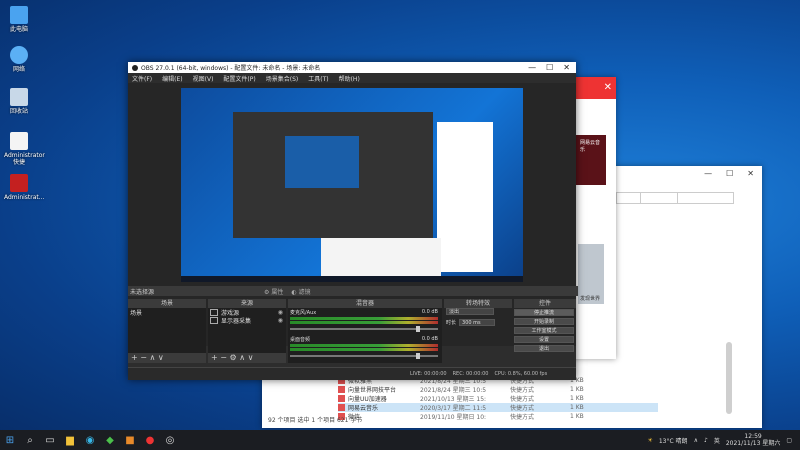 This screenshot has width=800, height=450. Describe the element at coordinates (239, 78) in the screenshot. I see `menu-profile: 配置文件(P)` at that location.